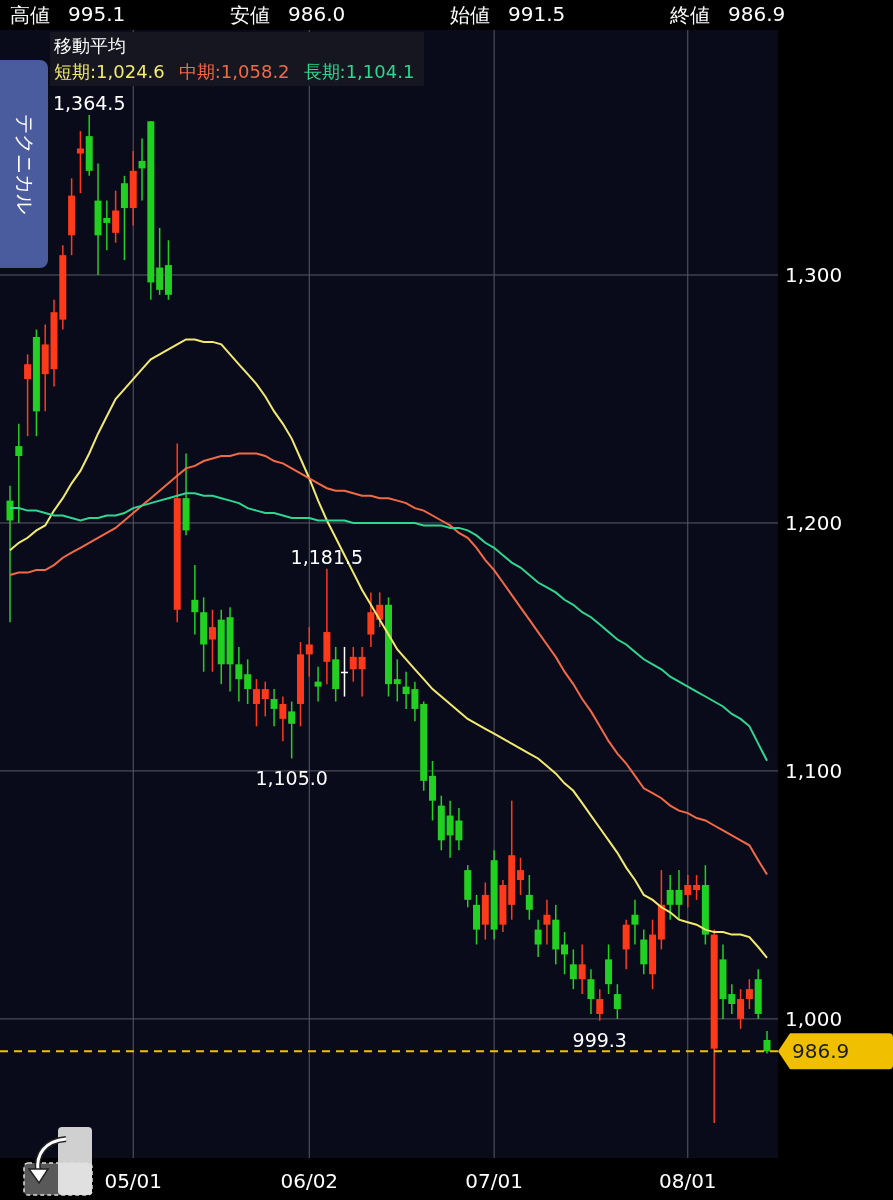 Image resolution: width=893 pixels, height=1200 pixels. What do you see at coordinates (97, 14) in the screenshot?
I see `stat-value: 995.1` at bounding box center [97, 14].